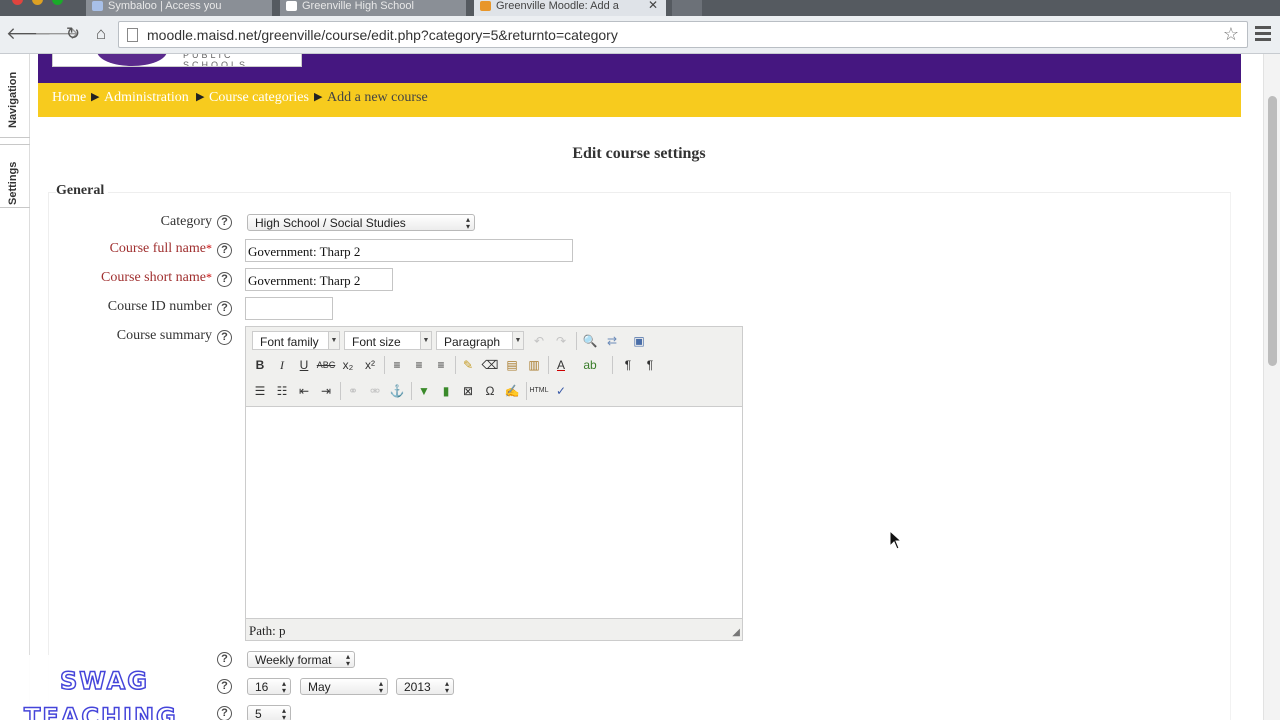 Image resolution: width=1280 pixels, height=720 pixels. Describe the element at coordinates (494, 512) in the screenshot. I see `summary-text-area` at that location.